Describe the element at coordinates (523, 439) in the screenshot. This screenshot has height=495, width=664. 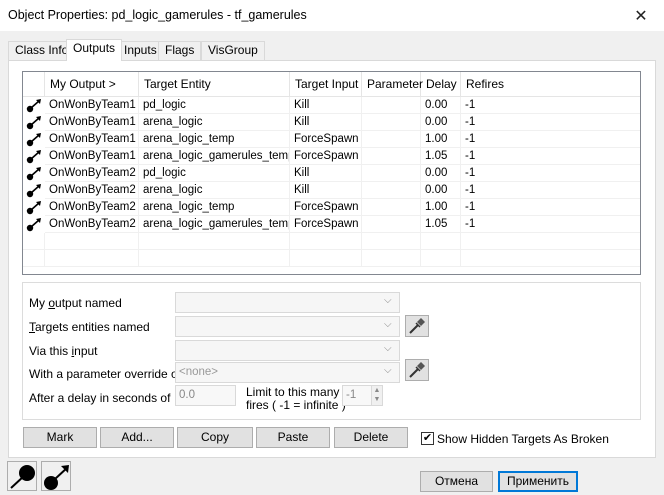
I see `show-hidden-label: Show Hidden Targets As Broken` at that location.